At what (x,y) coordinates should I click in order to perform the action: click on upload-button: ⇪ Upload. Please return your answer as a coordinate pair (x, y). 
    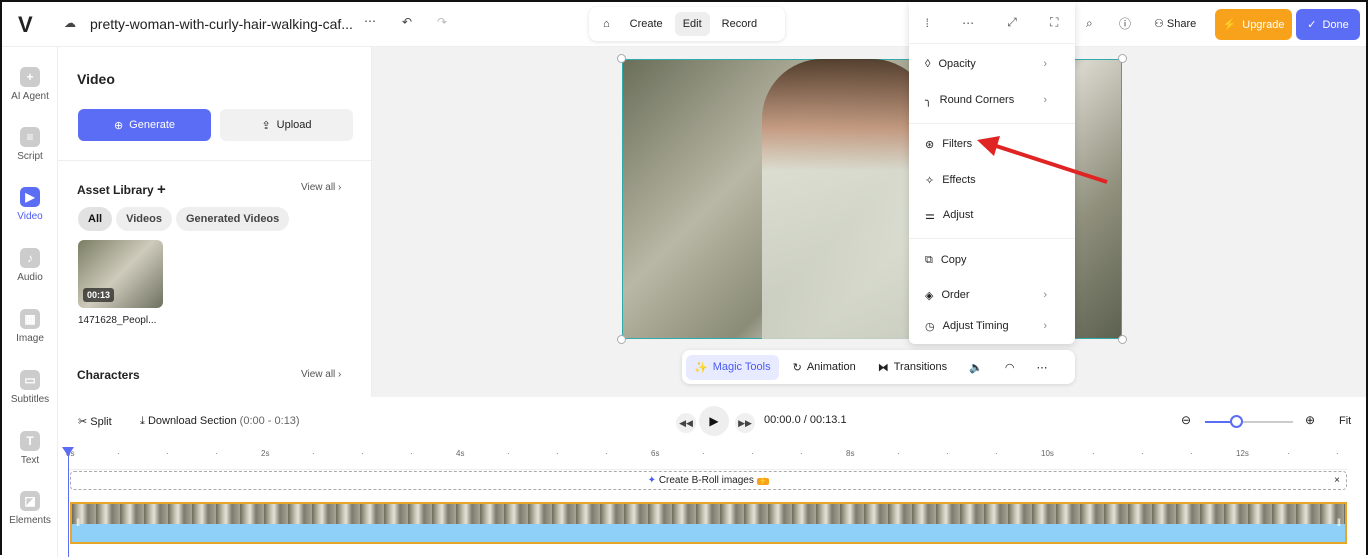
    Looking at the image, I should click on (286, 125).